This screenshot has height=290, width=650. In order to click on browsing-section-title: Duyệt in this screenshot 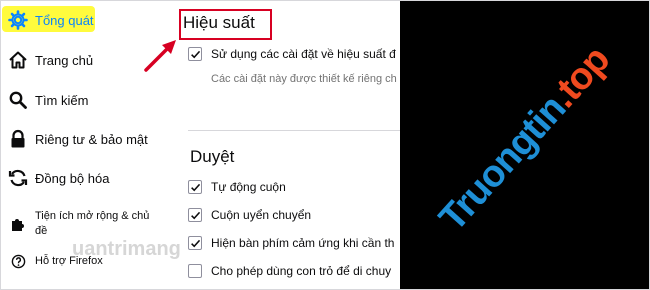, I will do `click(212, 156)`.